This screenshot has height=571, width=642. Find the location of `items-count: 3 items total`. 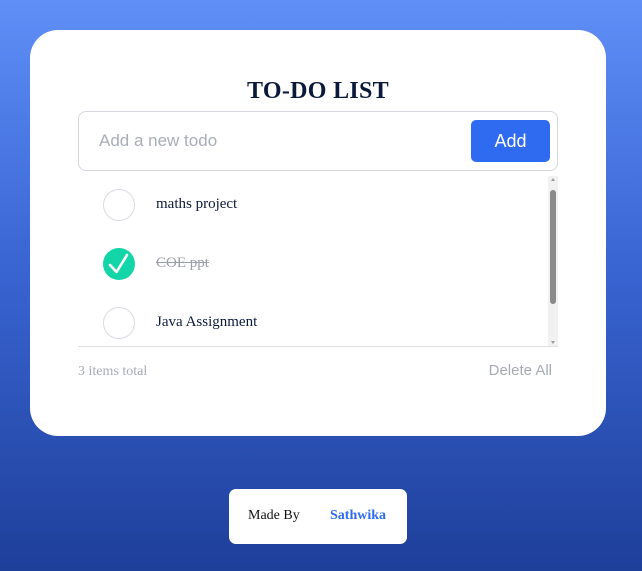

items-count: 3 items total is located at coordinates (113, 371).